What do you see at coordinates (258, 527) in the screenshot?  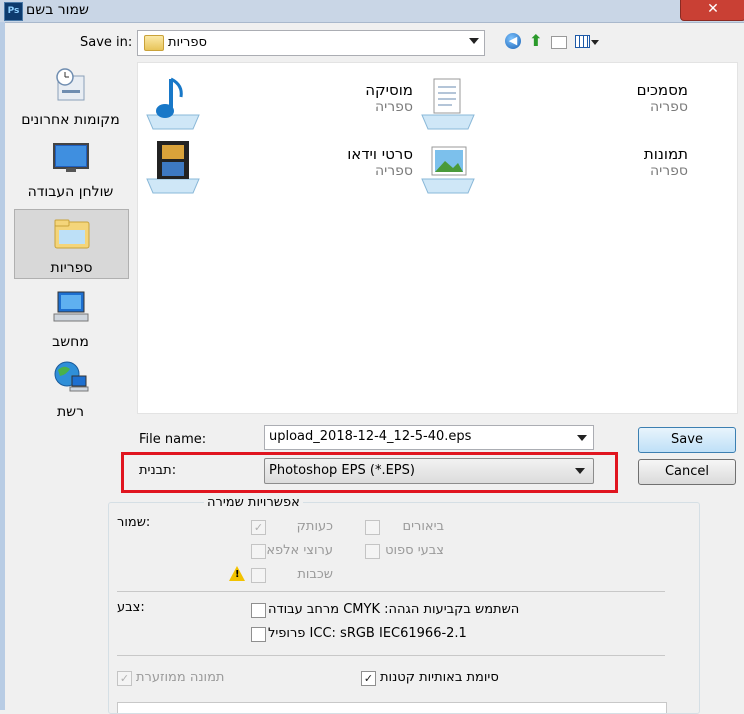 I see `as-copy-checkbox: ✓` at bounding box center [258, 527].